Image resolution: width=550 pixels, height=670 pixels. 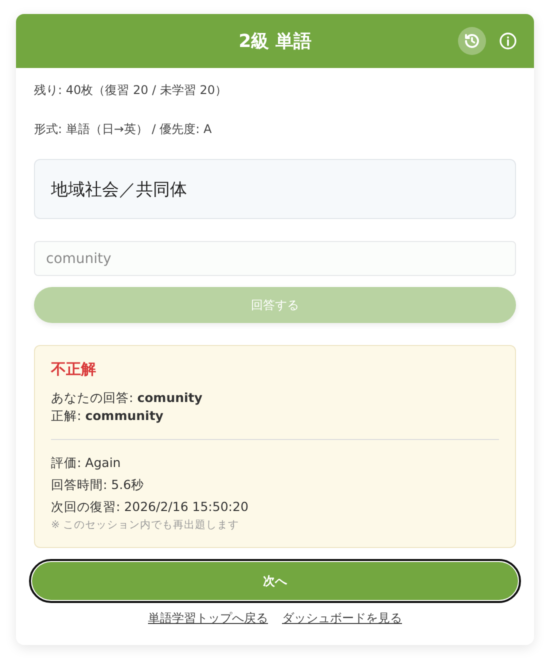 What do you see at coordinates (107, 416) in the screenshot?
I see `answer-text: 正解: community` at bounding box center [107, 416].